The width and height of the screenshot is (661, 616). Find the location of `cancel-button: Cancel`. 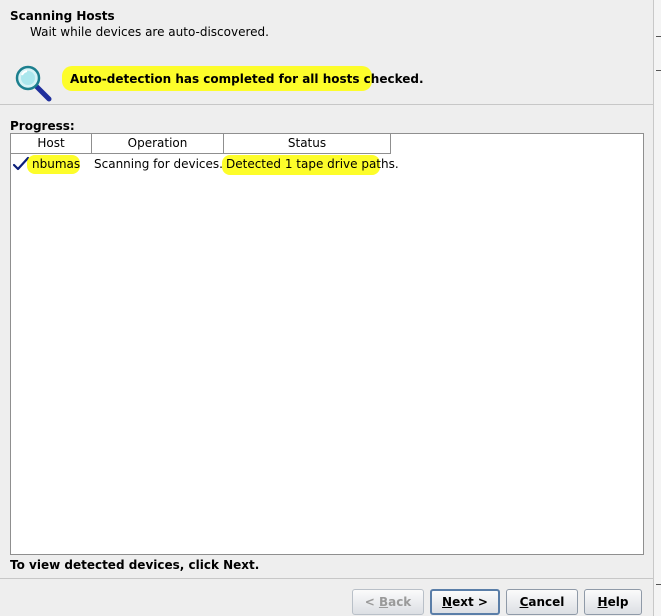

cancel-button: Cancel is located at coordinates (542, 602).